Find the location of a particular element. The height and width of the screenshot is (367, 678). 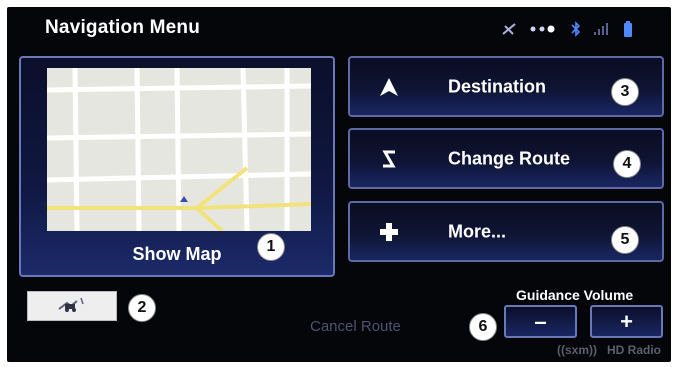

satellite-icon is located at coordinates (509, 29).